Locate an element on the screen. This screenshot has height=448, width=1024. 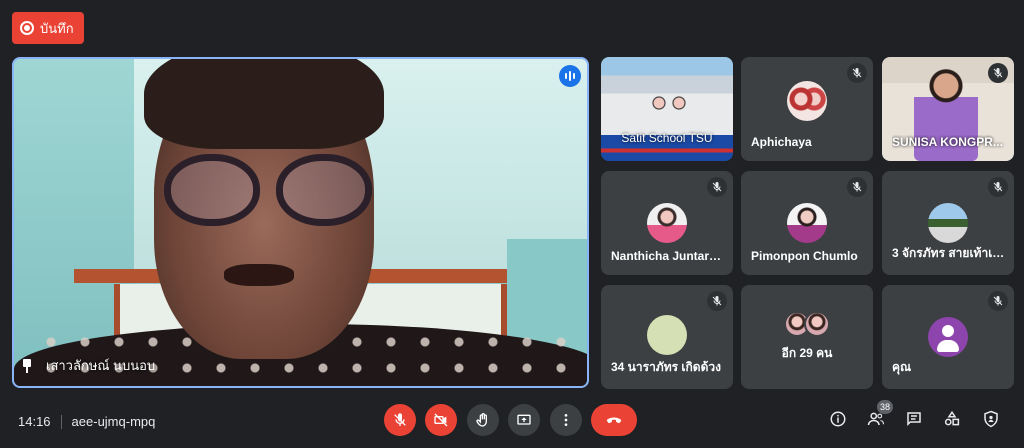
participant-video is located at coordinates (667, 109).